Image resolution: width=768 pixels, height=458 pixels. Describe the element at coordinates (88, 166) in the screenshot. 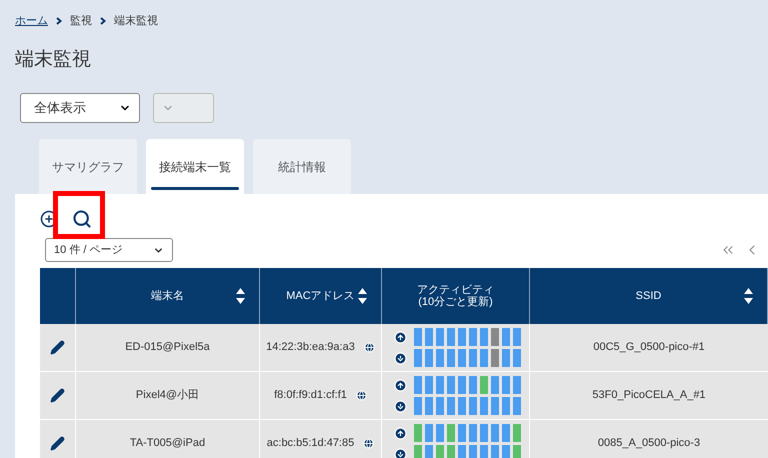

I see `tab: サマリグラフ` at that location.